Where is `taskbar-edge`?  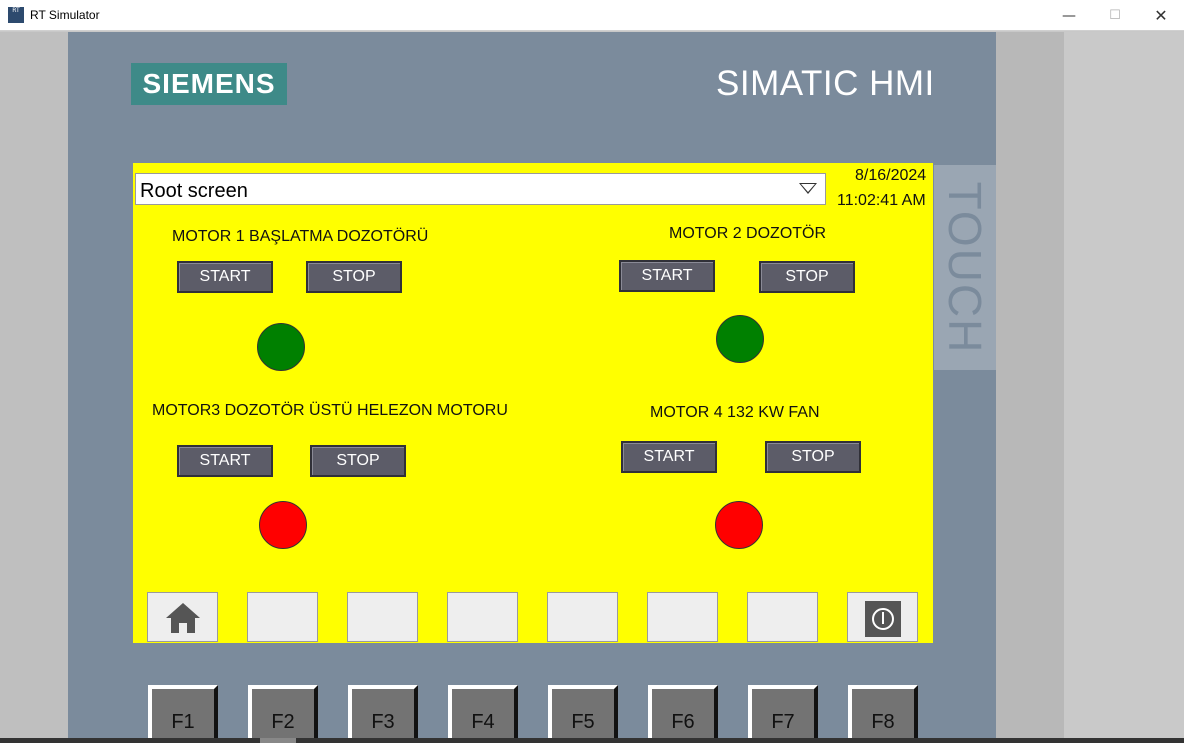
taskbar-edge is located at coordinates (592, 740).